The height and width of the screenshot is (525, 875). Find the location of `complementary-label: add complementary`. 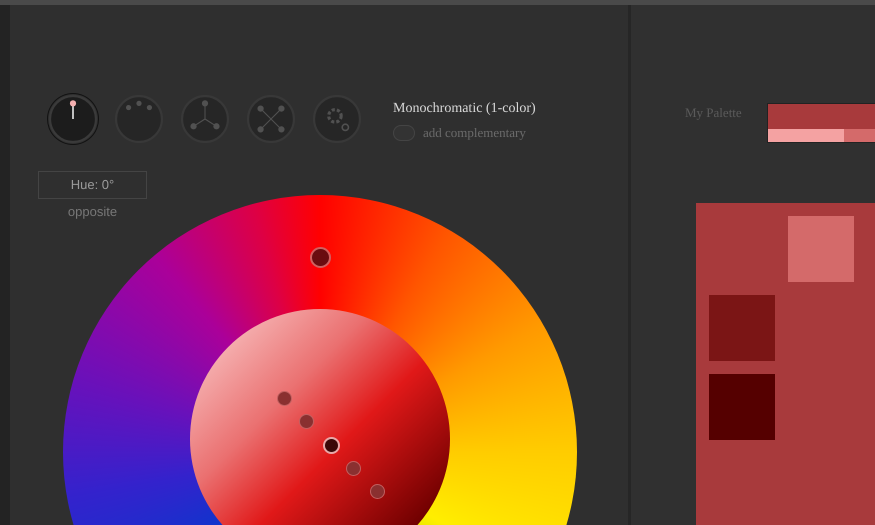

complementary-label: add complementary is located at coordinates (474, 133).